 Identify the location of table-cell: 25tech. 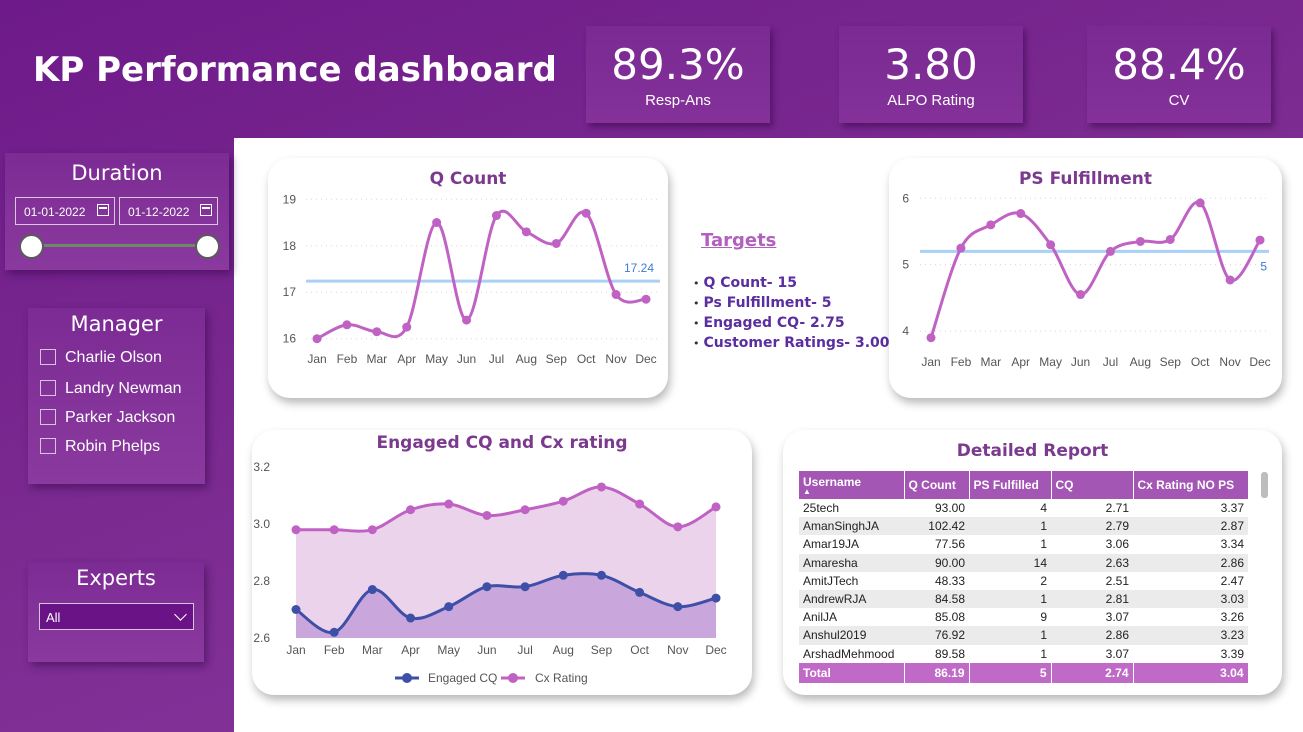
(821, 508).